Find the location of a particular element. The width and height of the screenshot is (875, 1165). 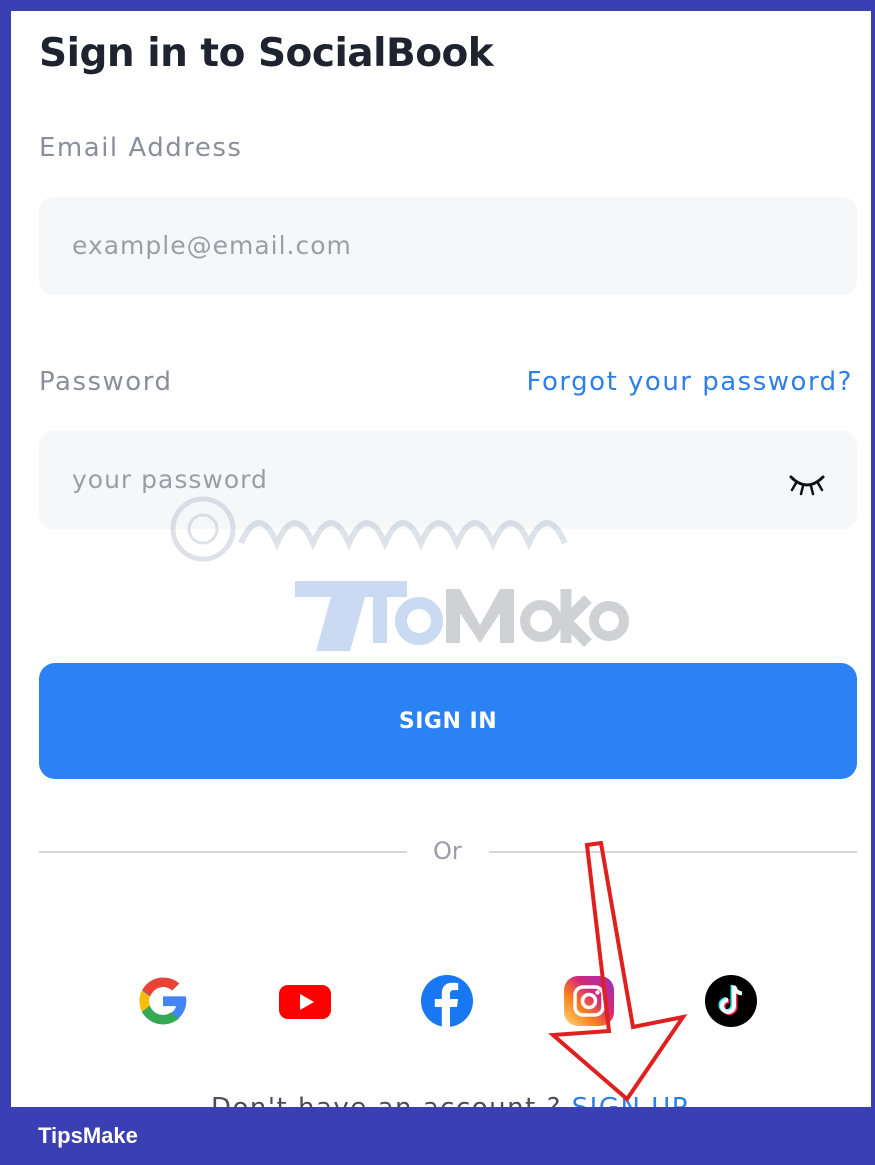

email-label: Email Address is located at coordinates (141, 148).